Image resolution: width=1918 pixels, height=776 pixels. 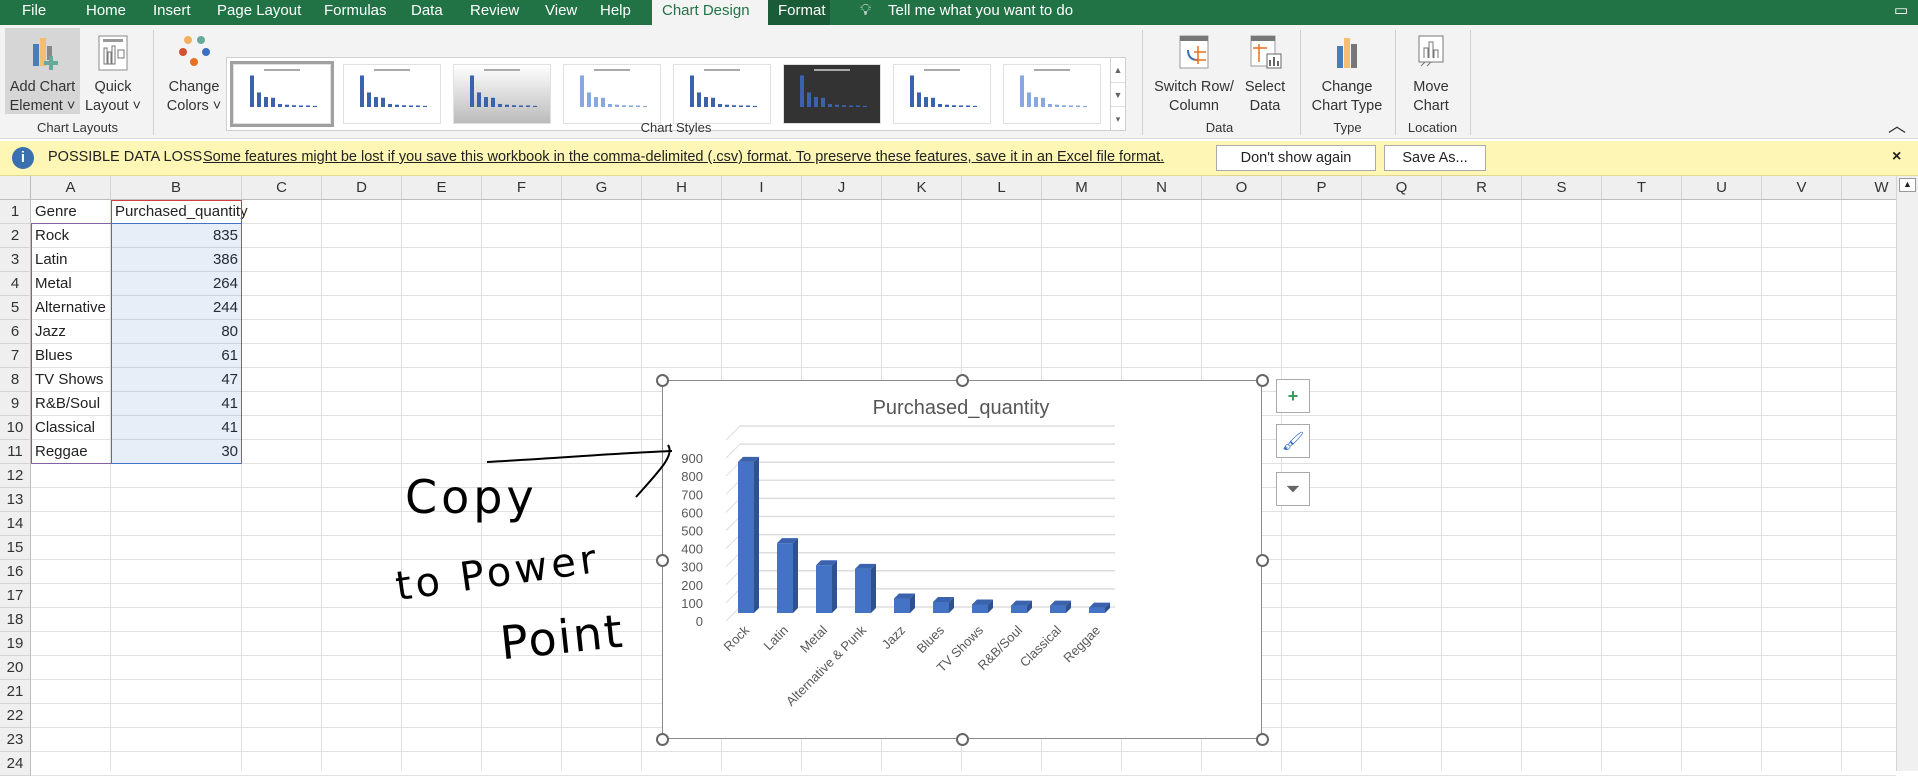 I want to click on annotation-line1: Copy, so click(x=471, y=497).